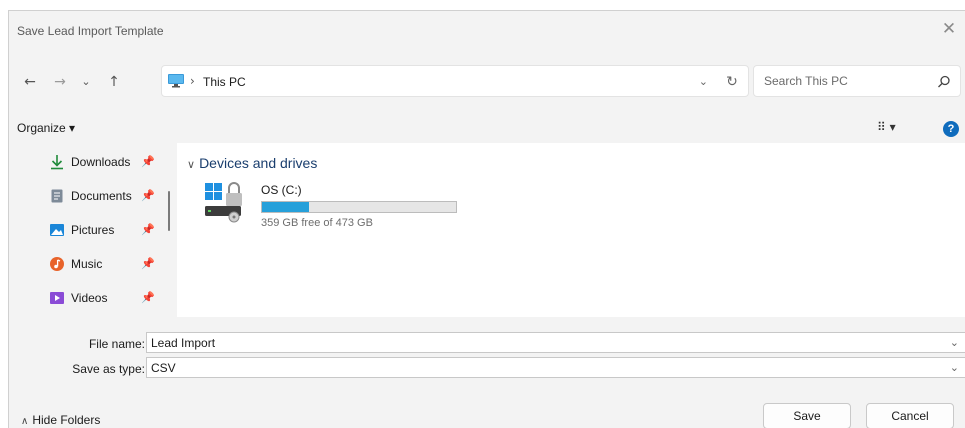 This screenshot has width=965, height=428. Describe the element at coordinates (176, 81) in the screenshot. I see `monitor-icon` at that location.